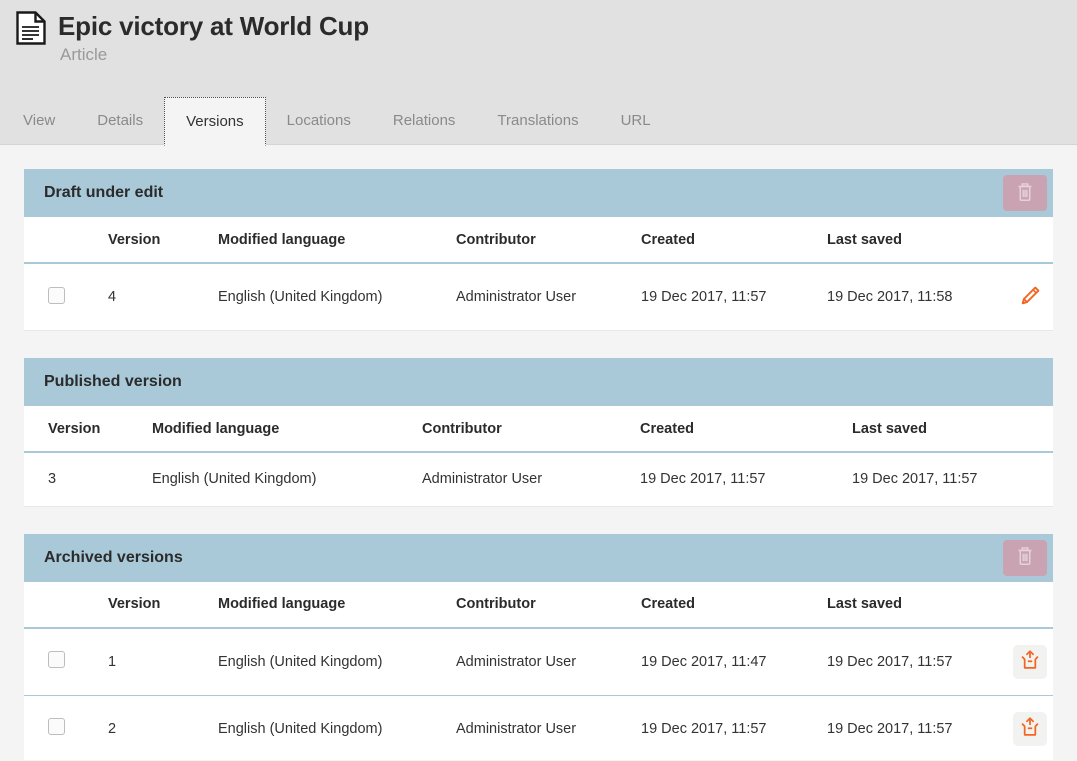  What do you see at coordinates (163, 297) in the screenshot?
I see `cell-version: 4` at bounding box center [163, 297].